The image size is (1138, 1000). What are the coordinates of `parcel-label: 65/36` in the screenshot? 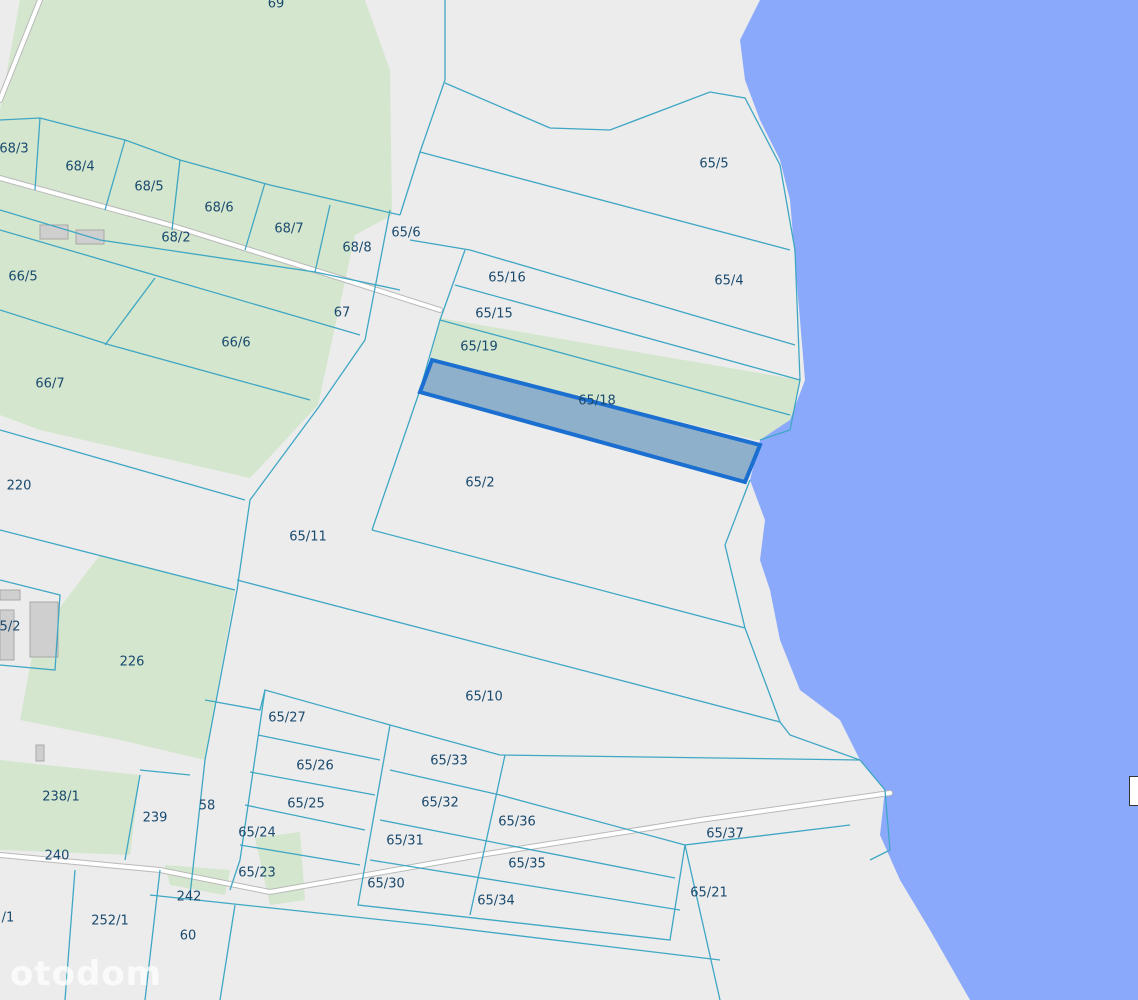 It's located at (516, 822).